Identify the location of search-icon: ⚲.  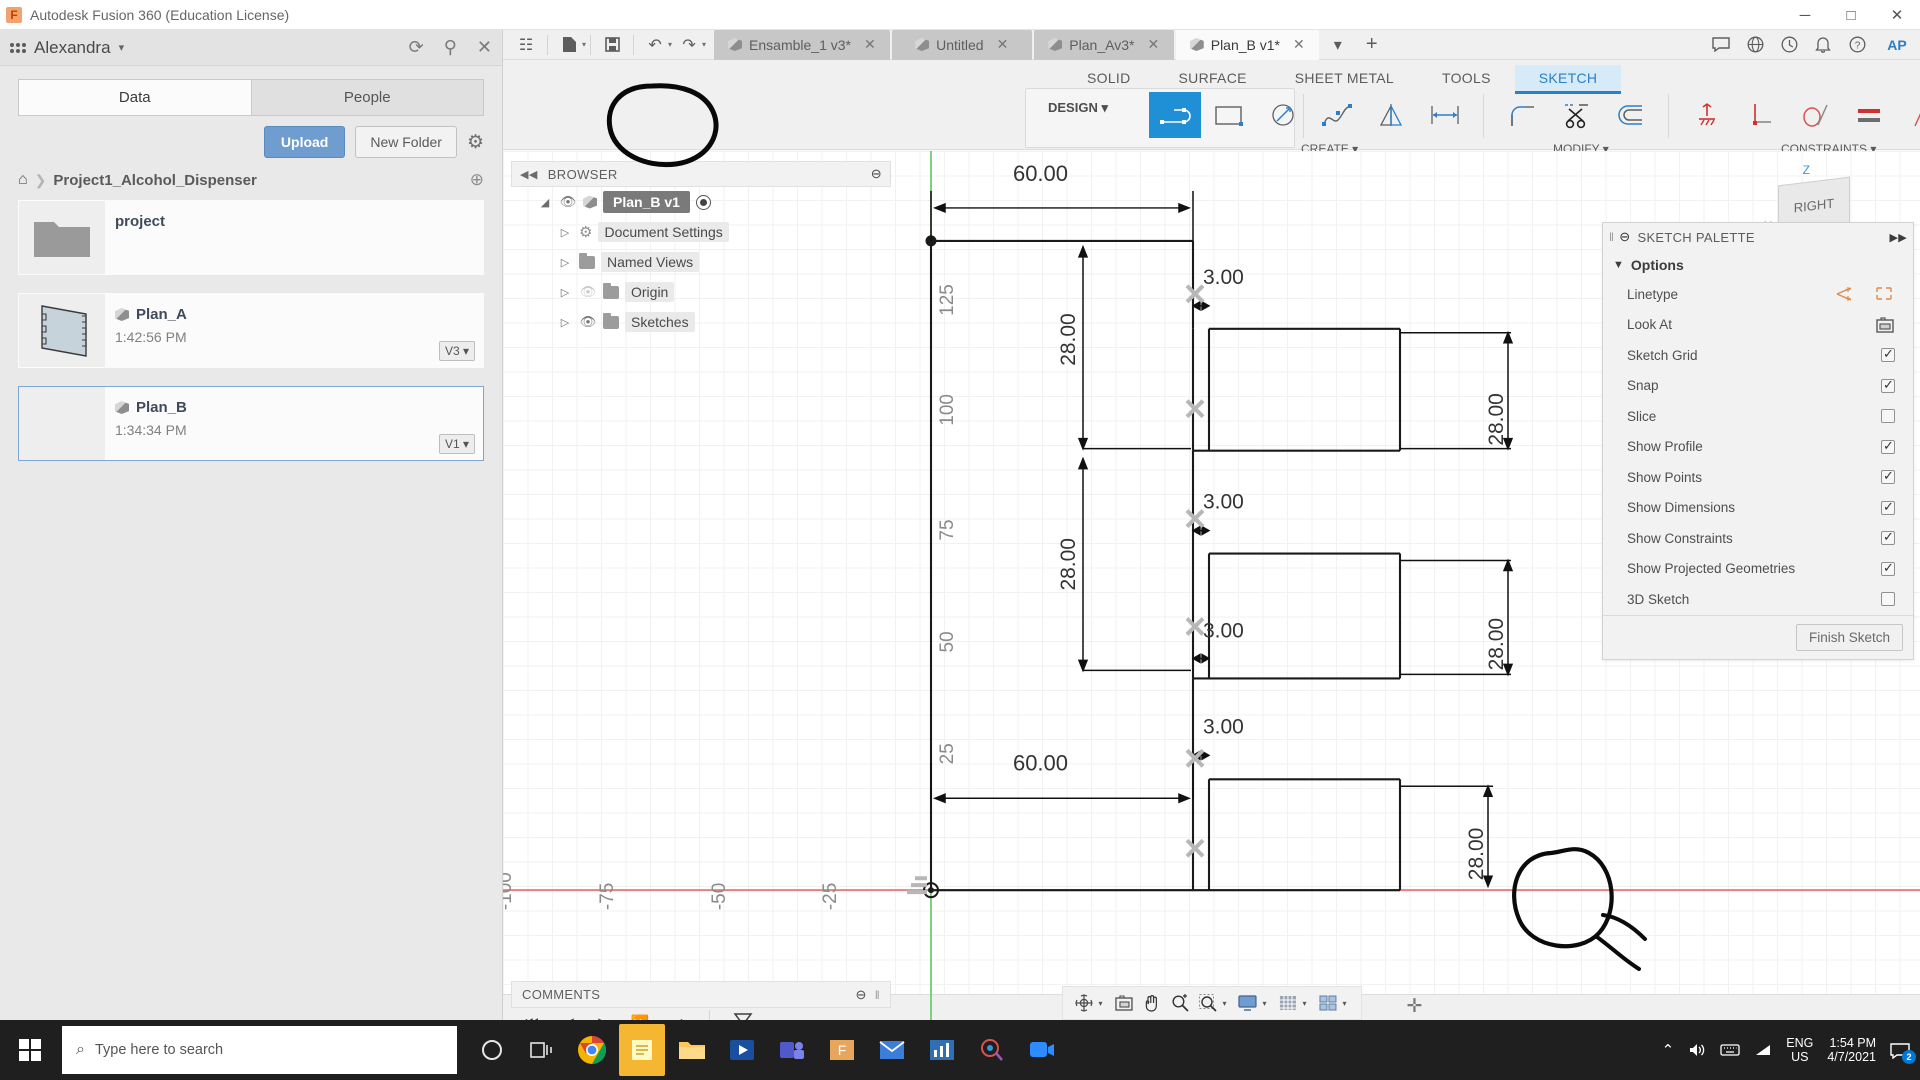
(450, 47).